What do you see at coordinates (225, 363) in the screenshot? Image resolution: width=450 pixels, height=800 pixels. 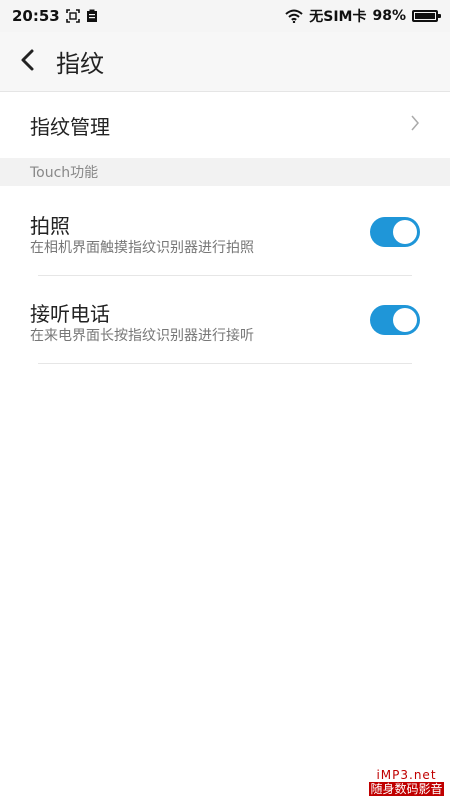 I see `divider` at bounding box center [225, 363].